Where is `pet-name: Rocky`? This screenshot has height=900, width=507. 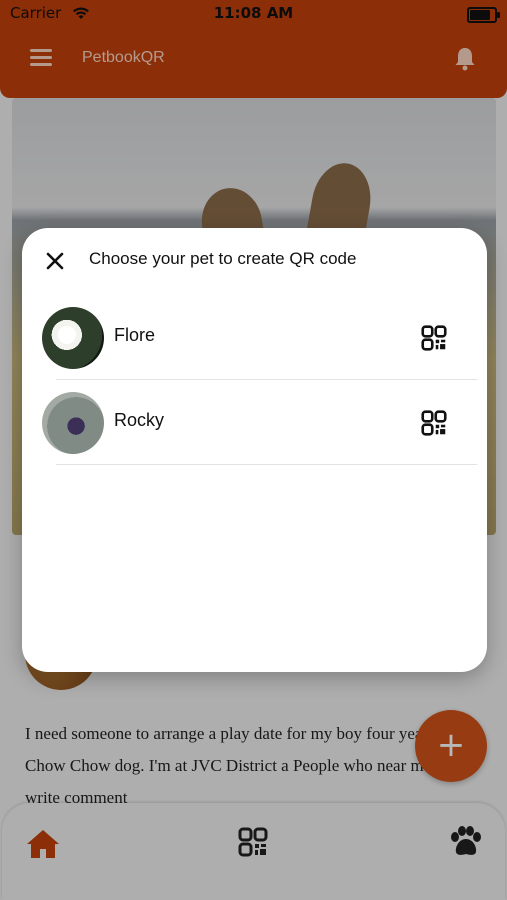 pet-name: Rocky is located at coordinates (139, 420).